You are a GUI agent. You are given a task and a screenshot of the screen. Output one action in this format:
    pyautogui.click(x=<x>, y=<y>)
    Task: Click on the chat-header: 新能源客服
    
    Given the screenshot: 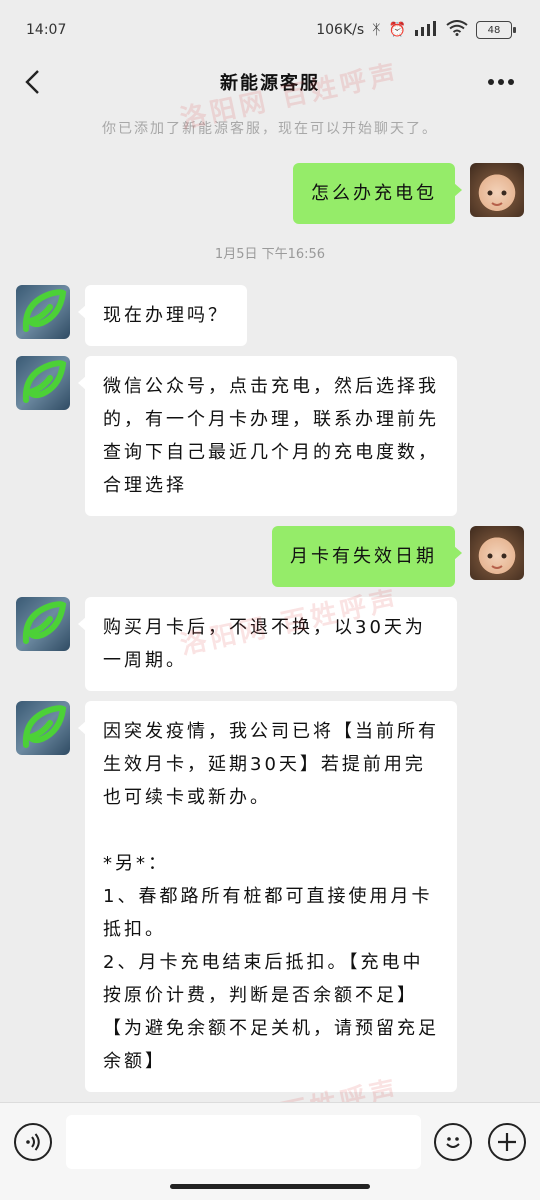 What is the action you would take?
    pyautogui.click(x=270, y=82)
    